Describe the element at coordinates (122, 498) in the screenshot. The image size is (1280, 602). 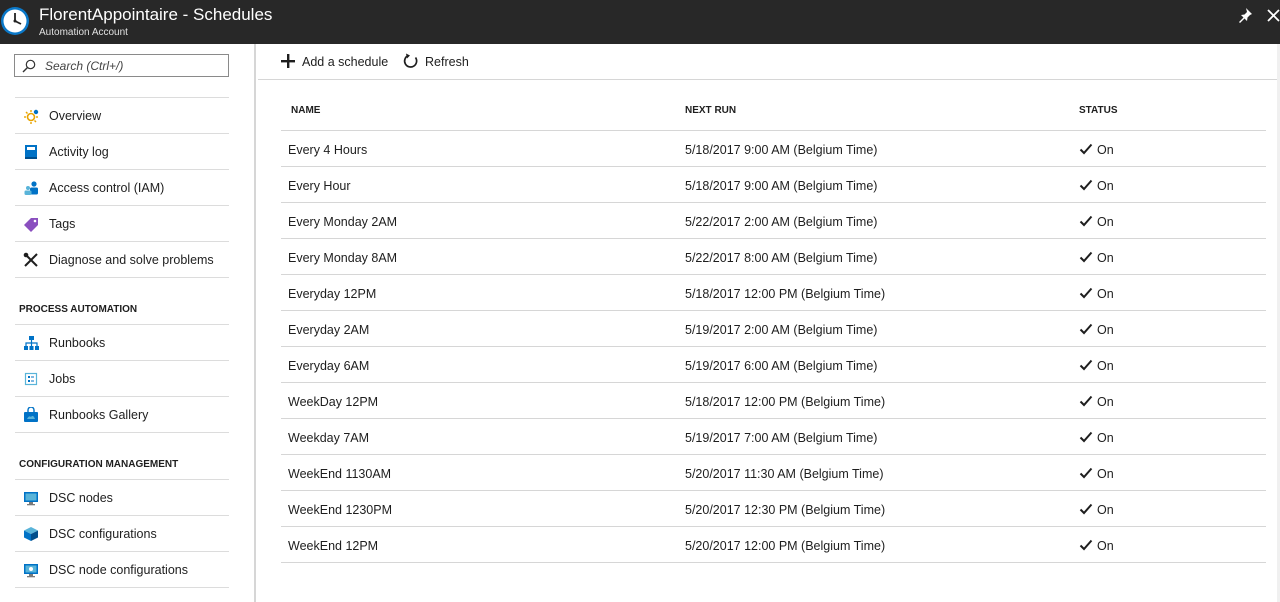
I see `sidebar-item-dsc-nodes: DSC nodes` at that location.